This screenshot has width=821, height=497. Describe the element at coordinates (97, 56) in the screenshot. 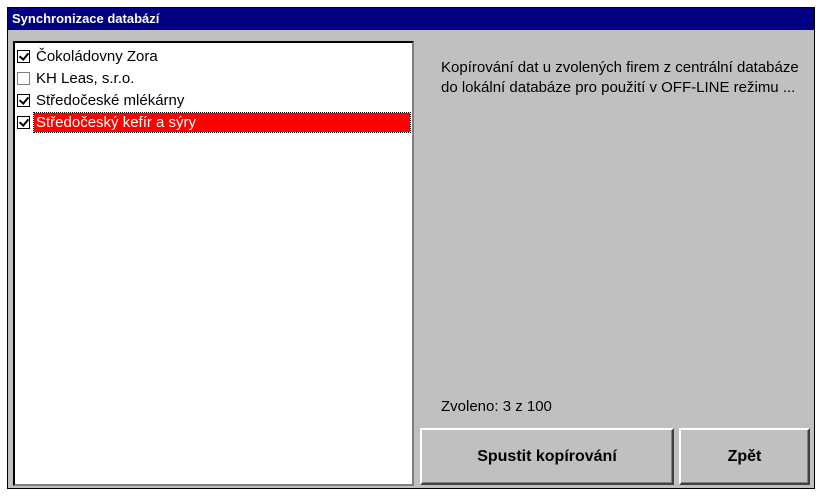

I see `list-item-label: Čokoládovny Zora` at that location.